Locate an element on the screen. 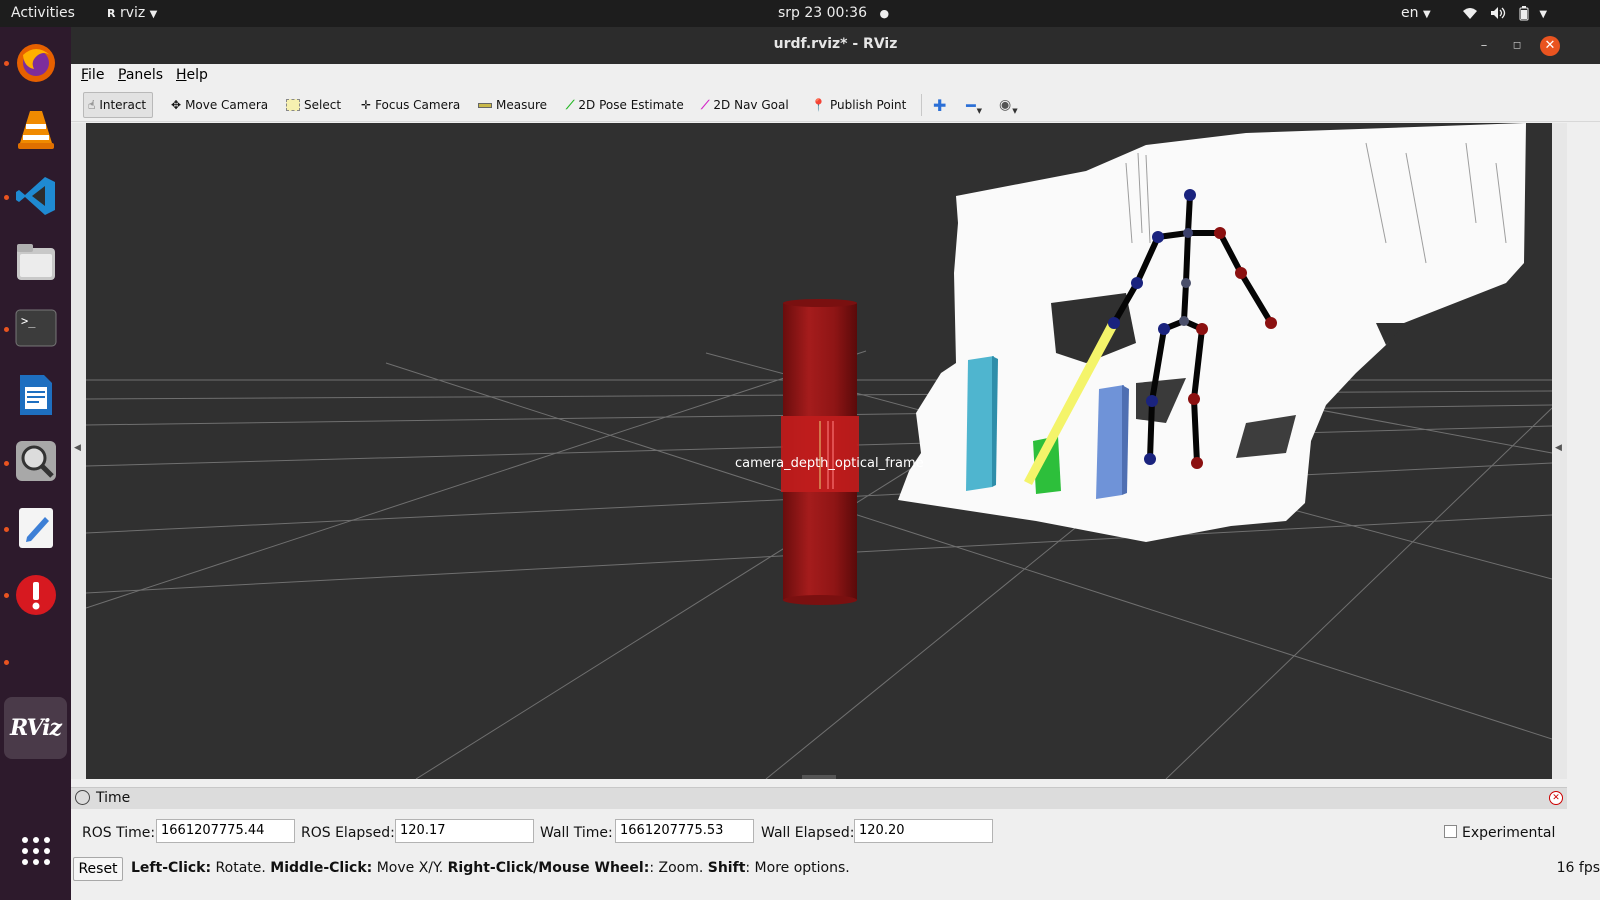  ubuntu-dock: >_ RViz is located at coordinates (35, 463).